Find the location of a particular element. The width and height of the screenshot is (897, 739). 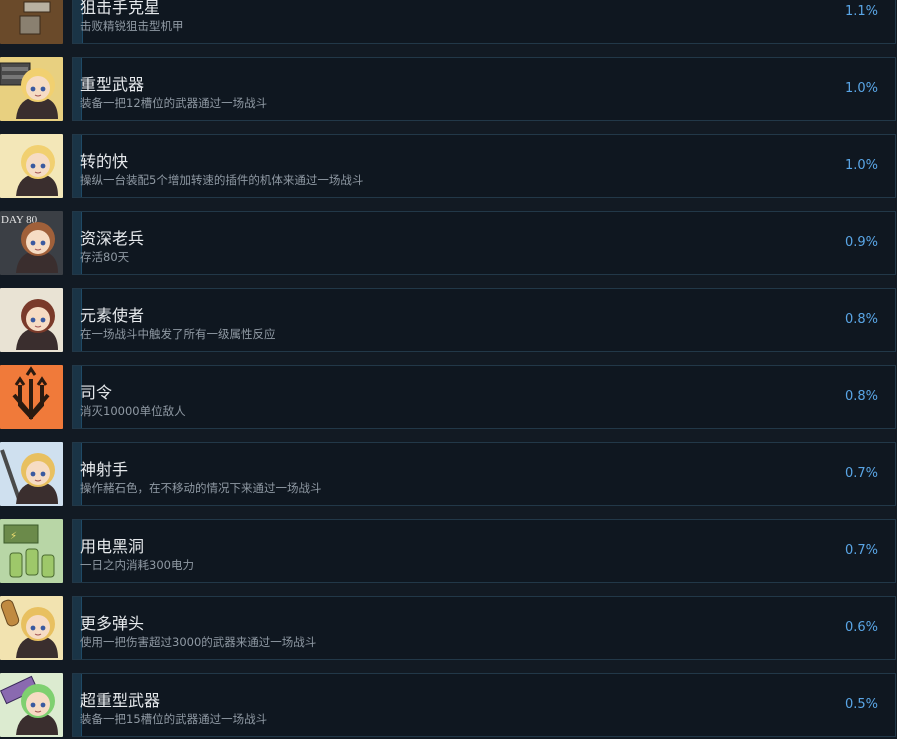

unlock-percentage: 0.5% is located at coordinates (861, 704).